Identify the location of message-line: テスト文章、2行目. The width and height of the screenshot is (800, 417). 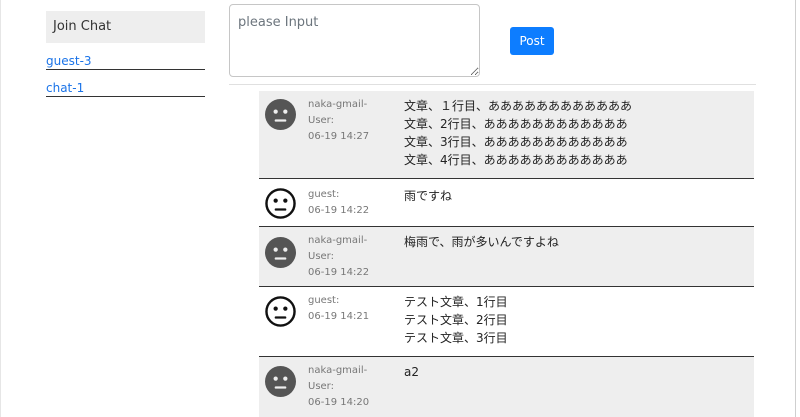
(456, 320).